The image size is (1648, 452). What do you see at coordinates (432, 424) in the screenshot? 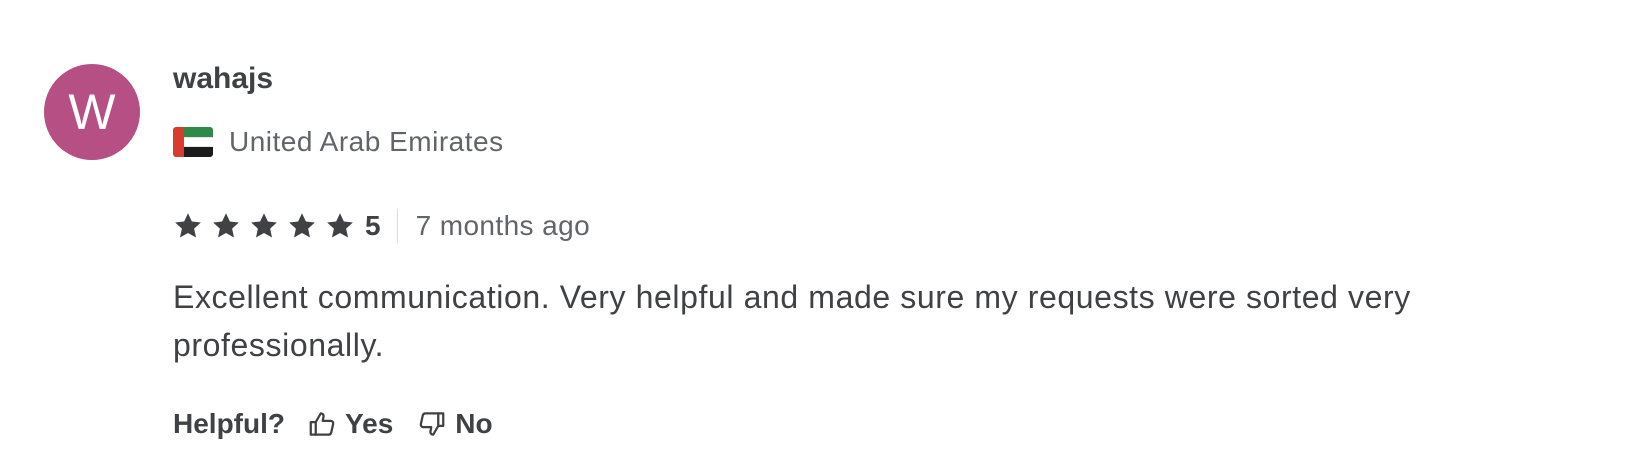
I see `thumbs-down-icon` at bounding box center [432, 424].